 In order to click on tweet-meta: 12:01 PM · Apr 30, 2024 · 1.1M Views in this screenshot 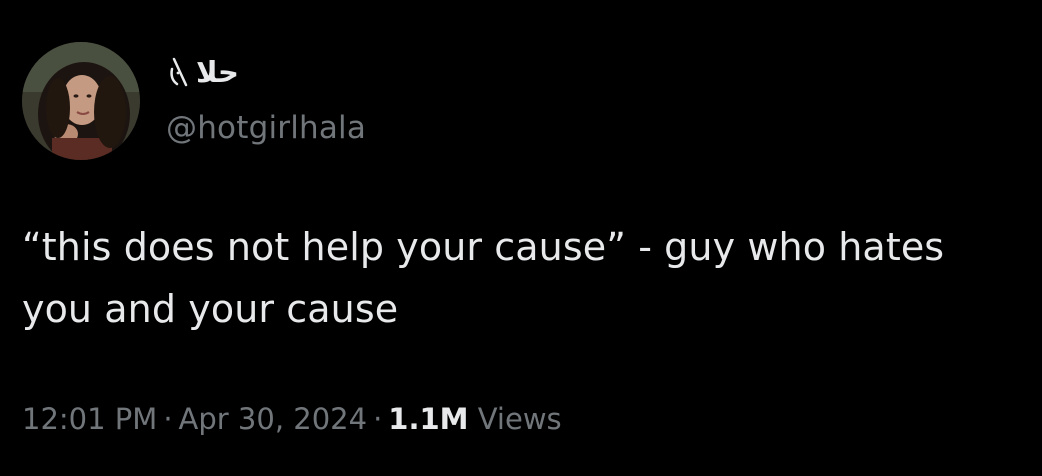, I will do `click(292, 419)`.